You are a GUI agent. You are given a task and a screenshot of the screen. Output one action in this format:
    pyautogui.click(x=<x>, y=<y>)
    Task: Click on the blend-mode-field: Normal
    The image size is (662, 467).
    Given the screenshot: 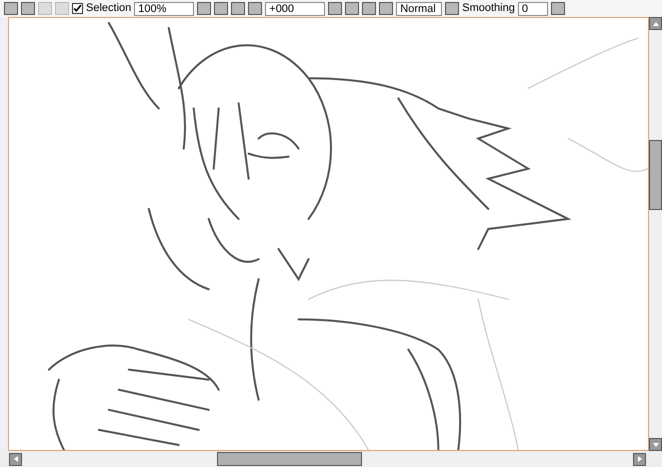 What is the action you would take?
    pyautogui.click(x=419, y=9)
    